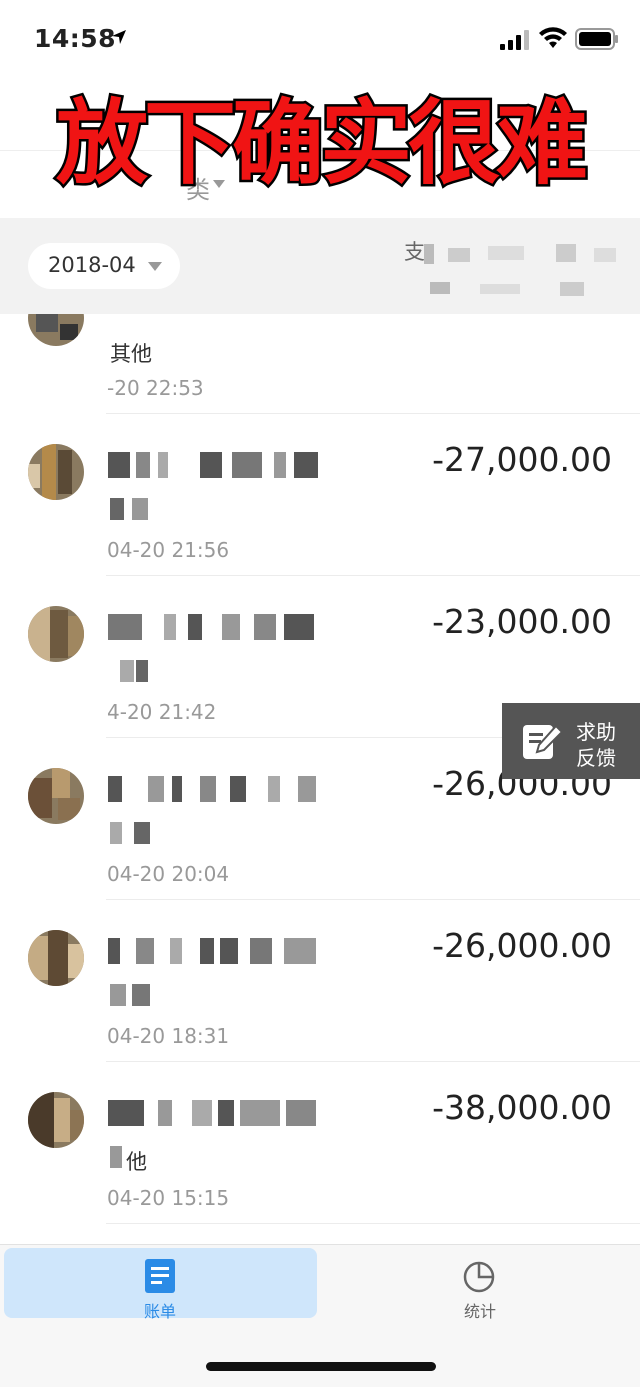 The image size is (640, 1387). What do you see at coordinates (320, 364) in the screenshot?
I see `list-item: 其他 -20 22:53` at bounding box center [320, 364].